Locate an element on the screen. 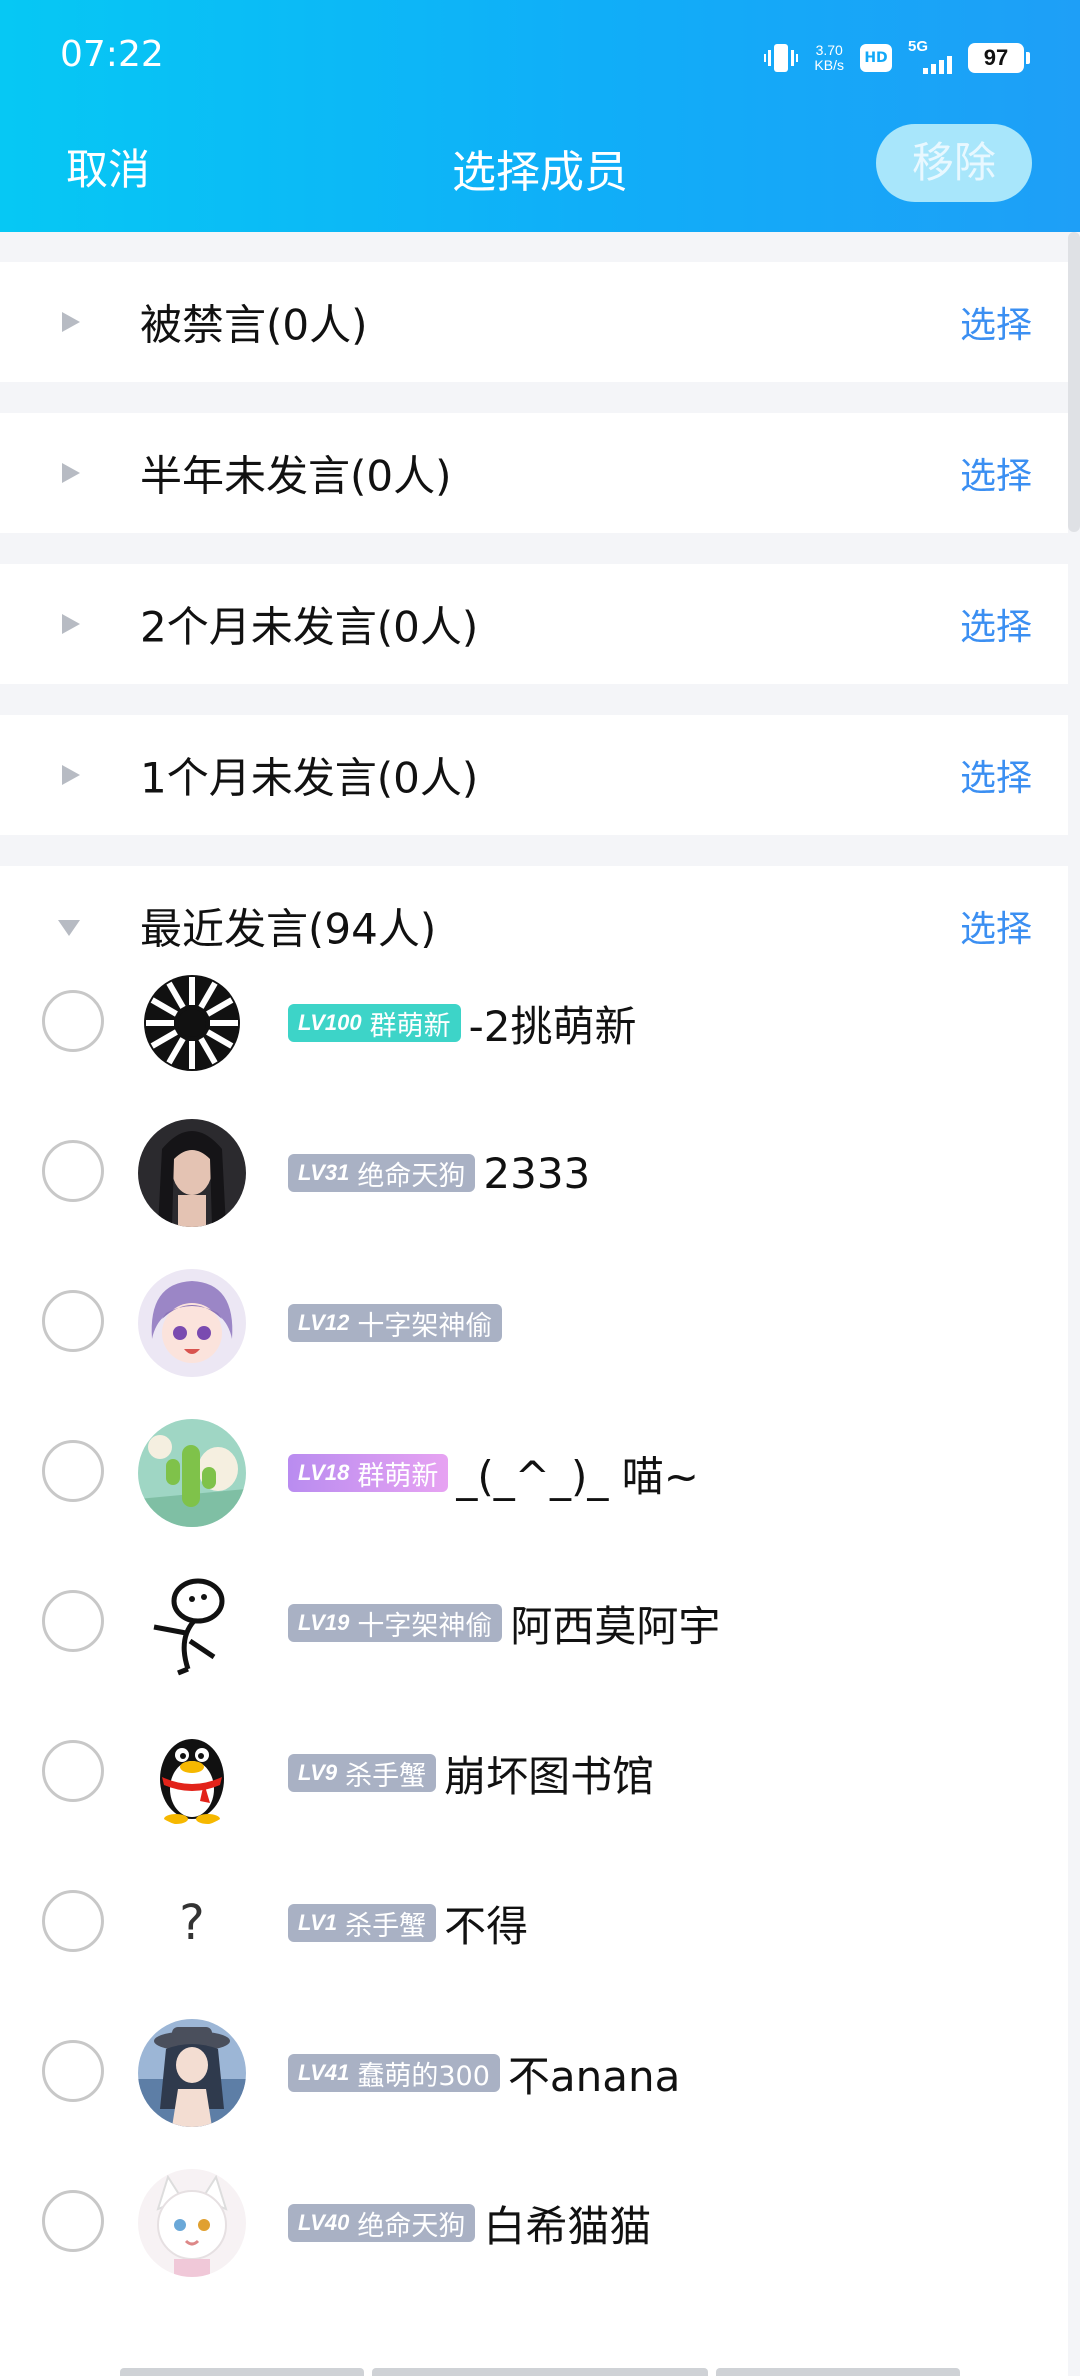 This screenshot has width=1080, height=2376. member-level-badge: LV100 群萌新 is located at coordinates (374, 1023).